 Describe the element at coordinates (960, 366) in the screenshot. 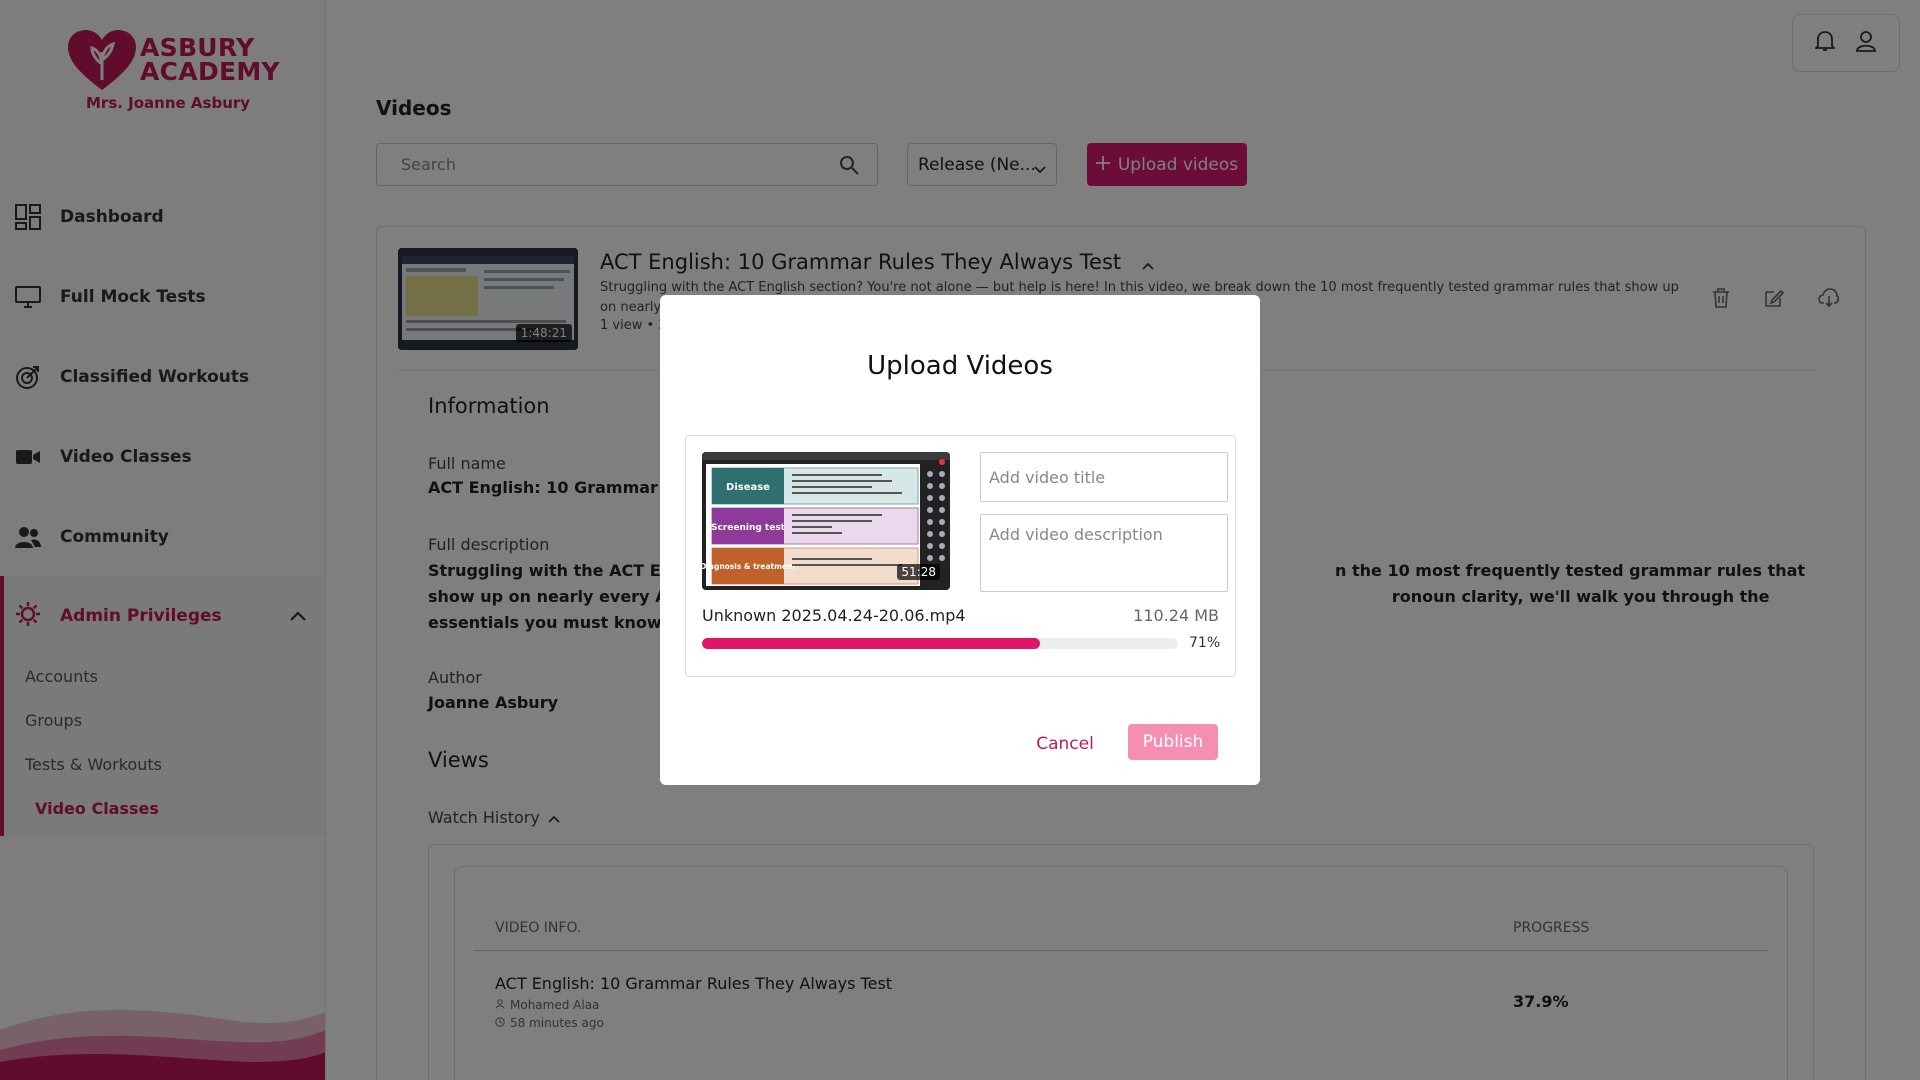

I see `modal-title: Upload Videos` at that location.